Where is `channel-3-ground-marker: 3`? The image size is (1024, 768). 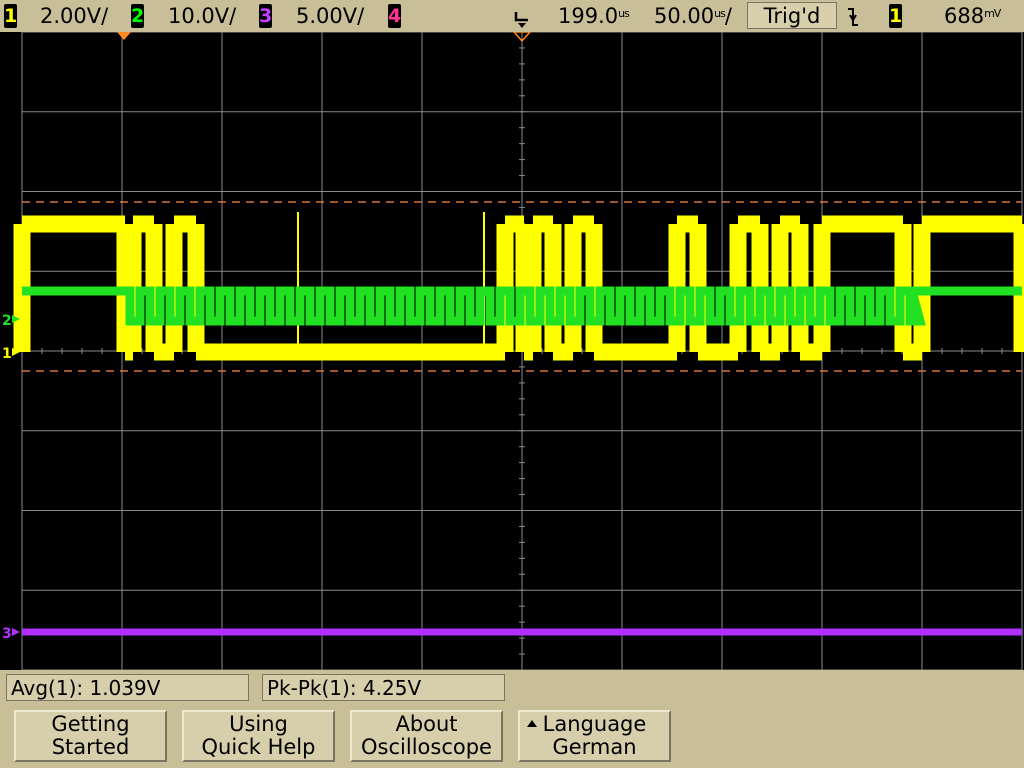
channel-3-ground-marker: 3 is located at coordinates (7, 634).